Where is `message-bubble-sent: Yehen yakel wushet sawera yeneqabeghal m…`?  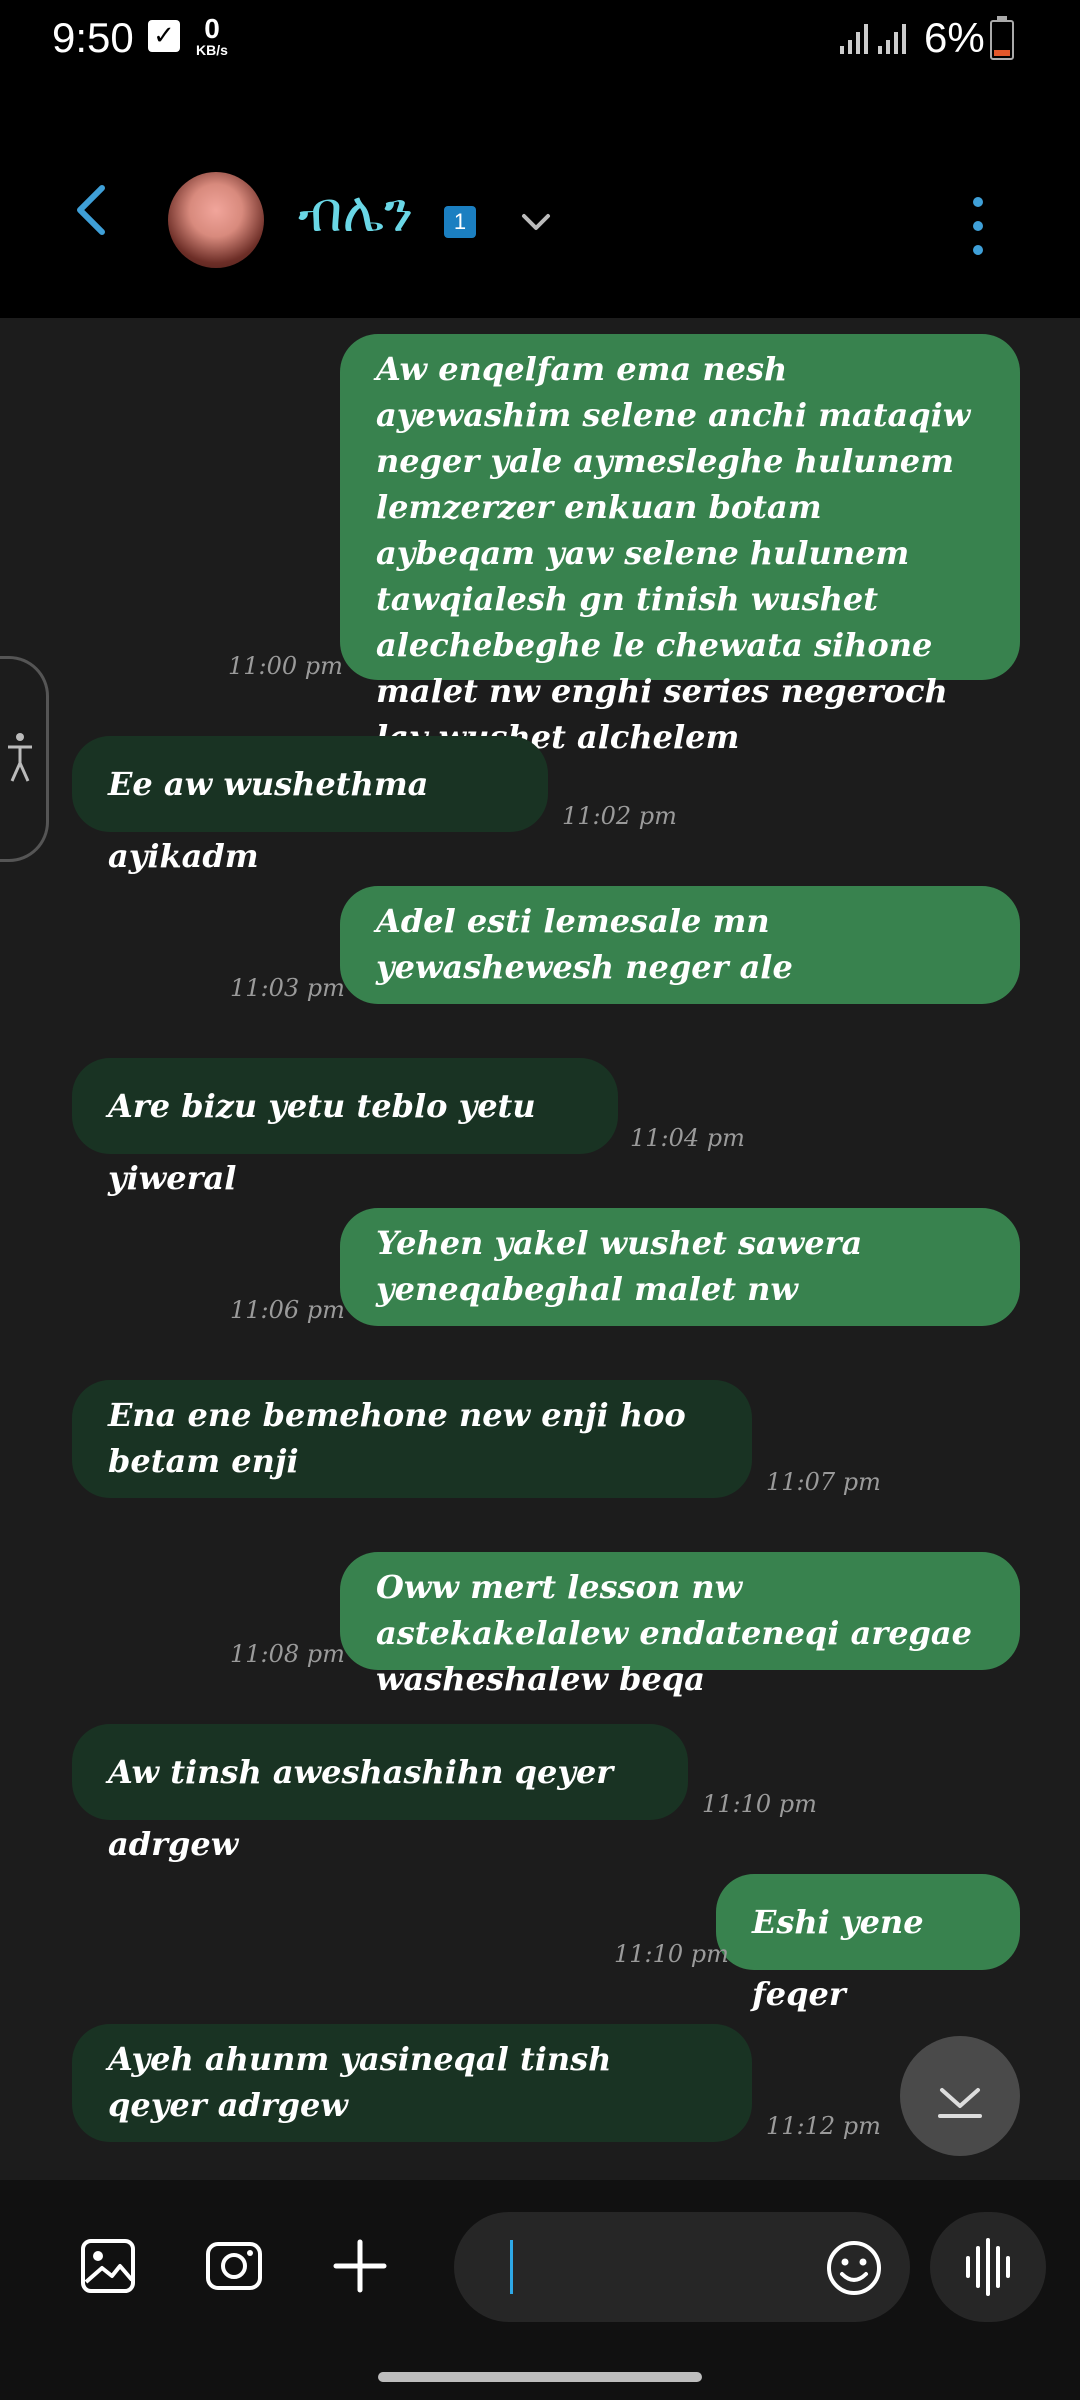
message-bubble-sent: Yehen yakel wushet sawera yeneqabeghal m… is located at coordinates (680, 1267).